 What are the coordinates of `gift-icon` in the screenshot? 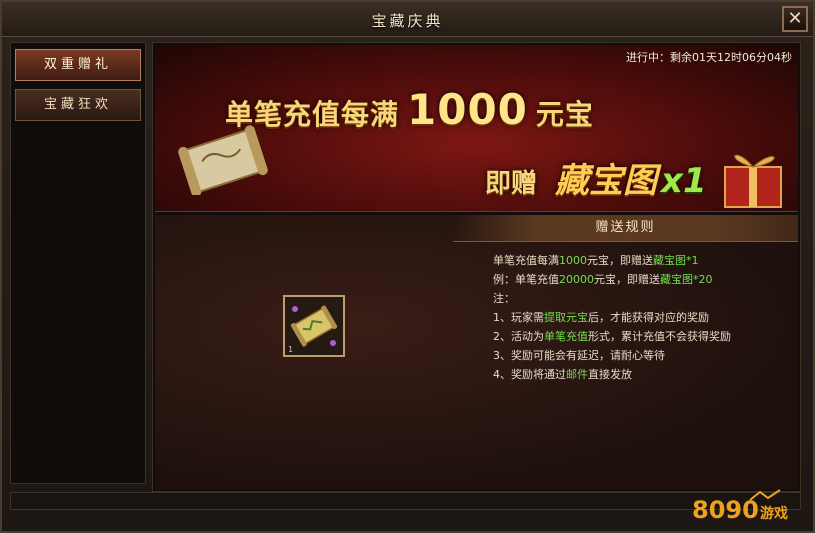 It's located at (753, 181).